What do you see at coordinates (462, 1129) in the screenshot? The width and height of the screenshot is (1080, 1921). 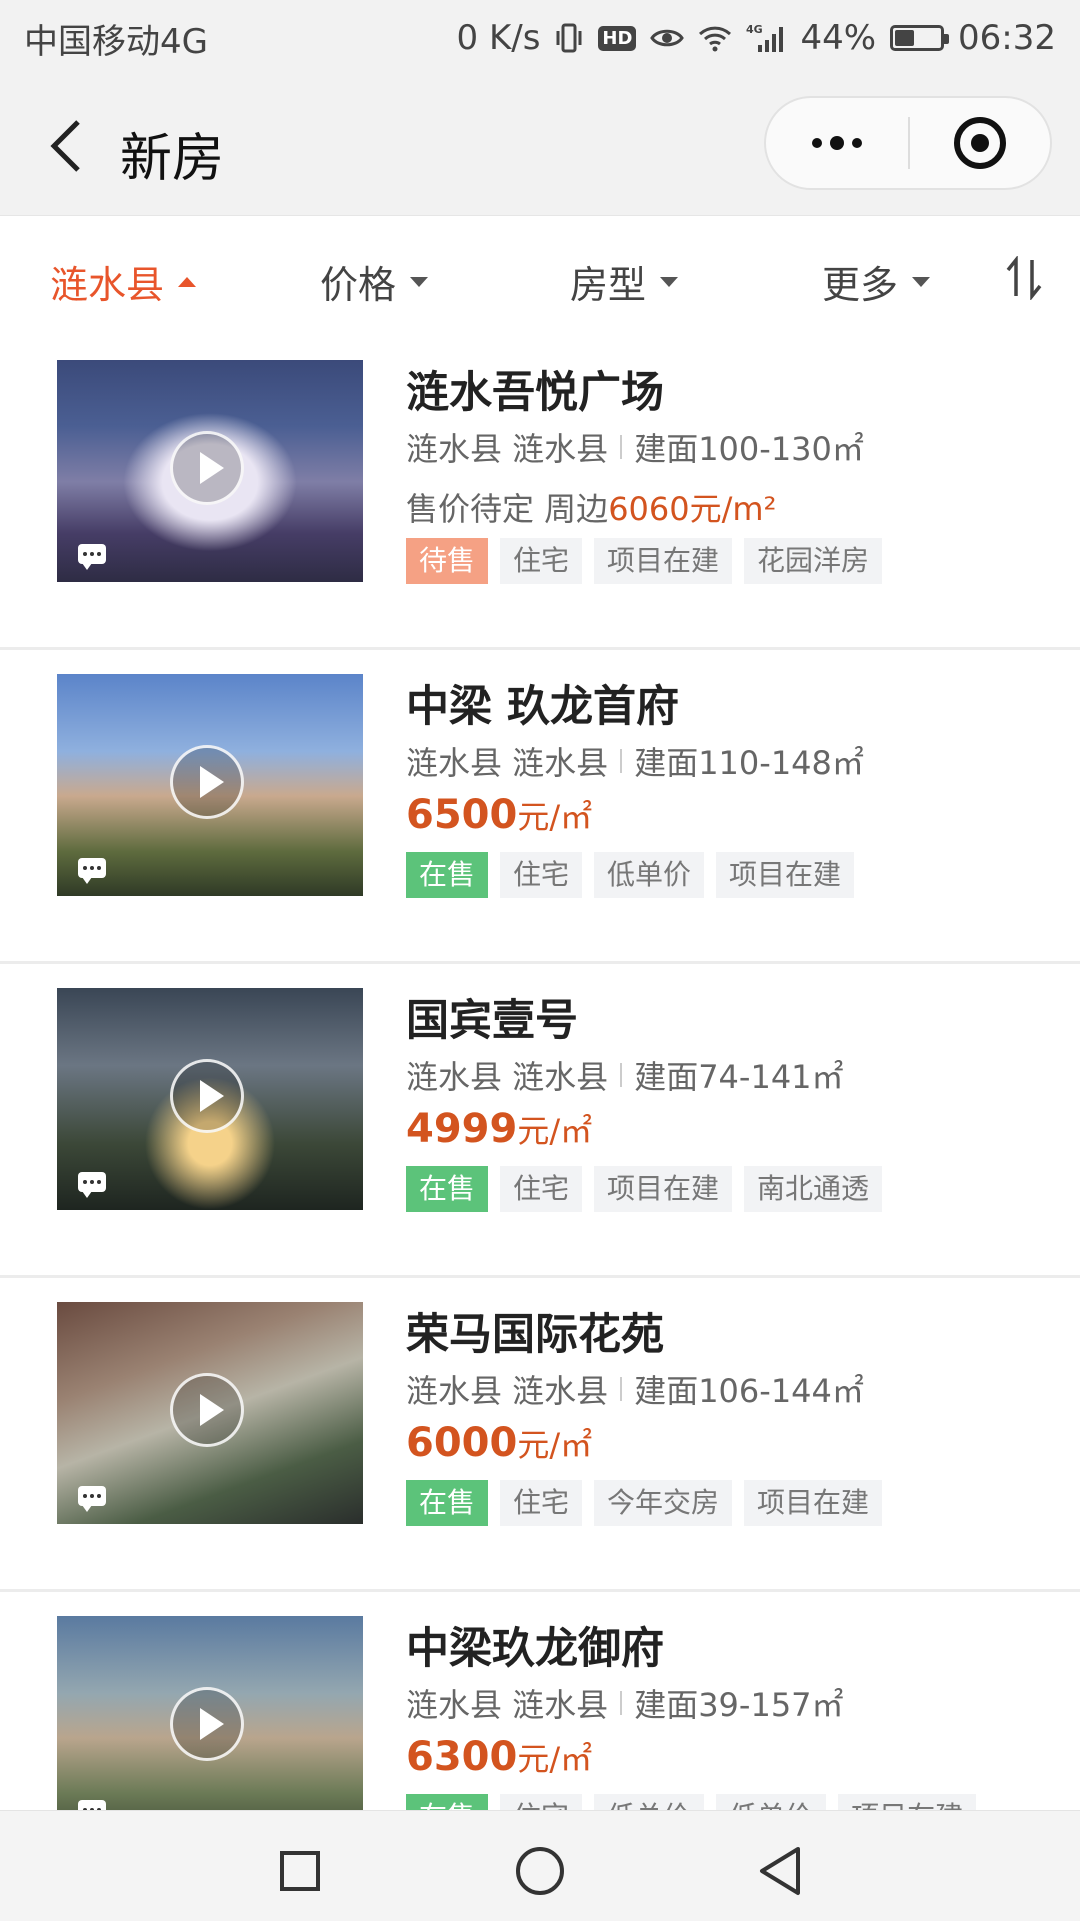 I see `price-value: 4999` at bounding box center [462, 1129].